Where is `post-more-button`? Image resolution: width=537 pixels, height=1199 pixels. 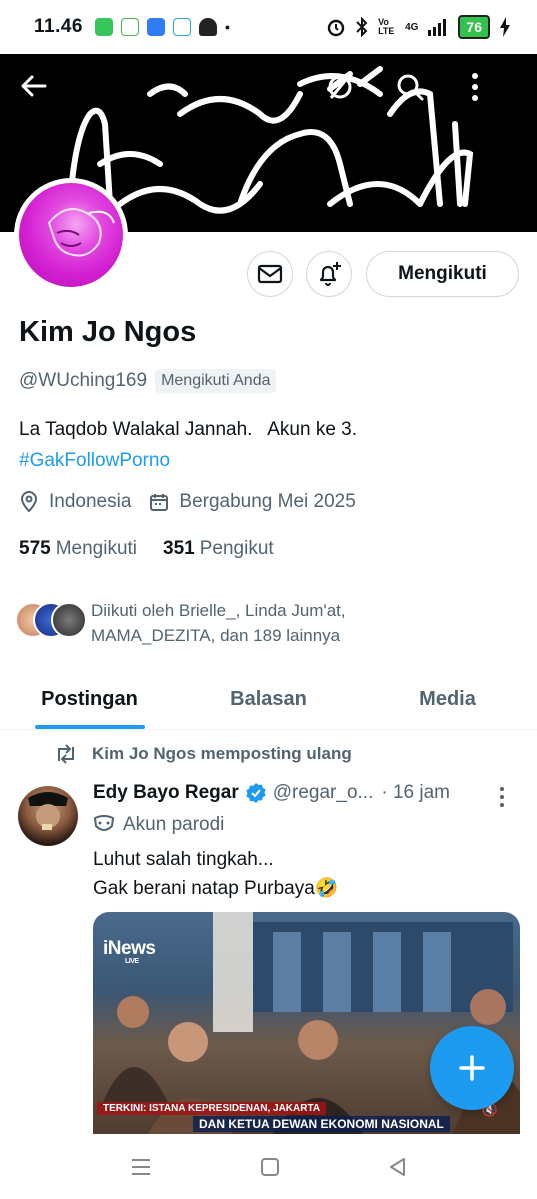 post-more-button is located at coordinates (502, 799).